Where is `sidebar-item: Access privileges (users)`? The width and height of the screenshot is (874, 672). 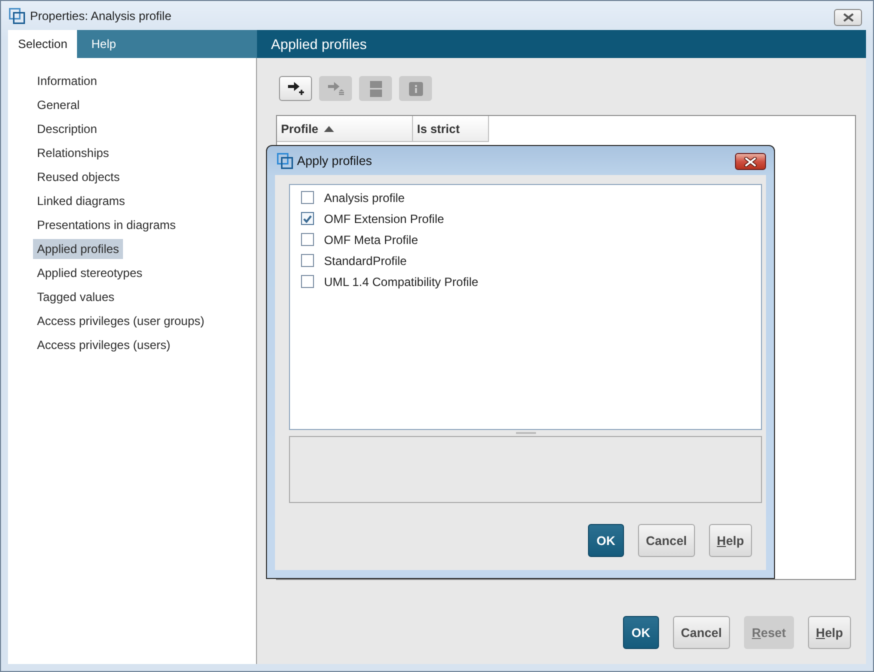 sidebar-item: Access privileges (users) is located at coordinates (103, 345).